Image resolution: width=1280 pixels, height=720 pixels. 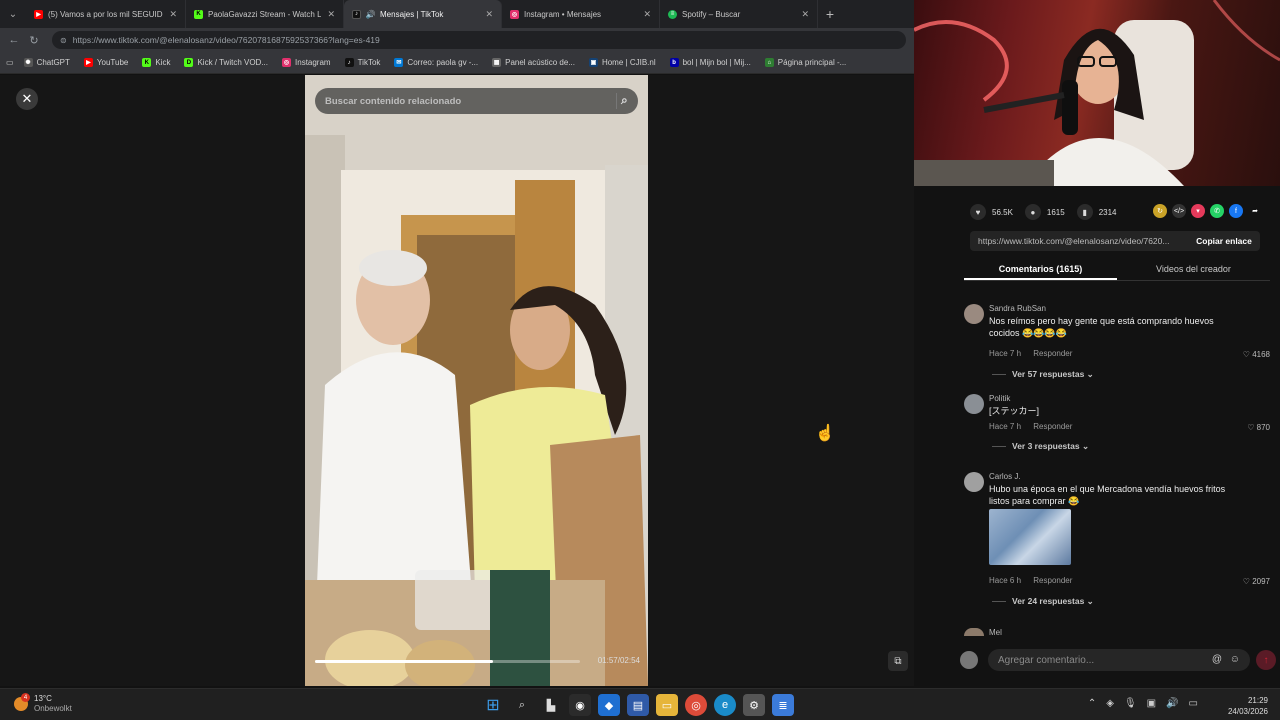 I want to click on chrome-icon: ◎, so click(x=696, y=705).